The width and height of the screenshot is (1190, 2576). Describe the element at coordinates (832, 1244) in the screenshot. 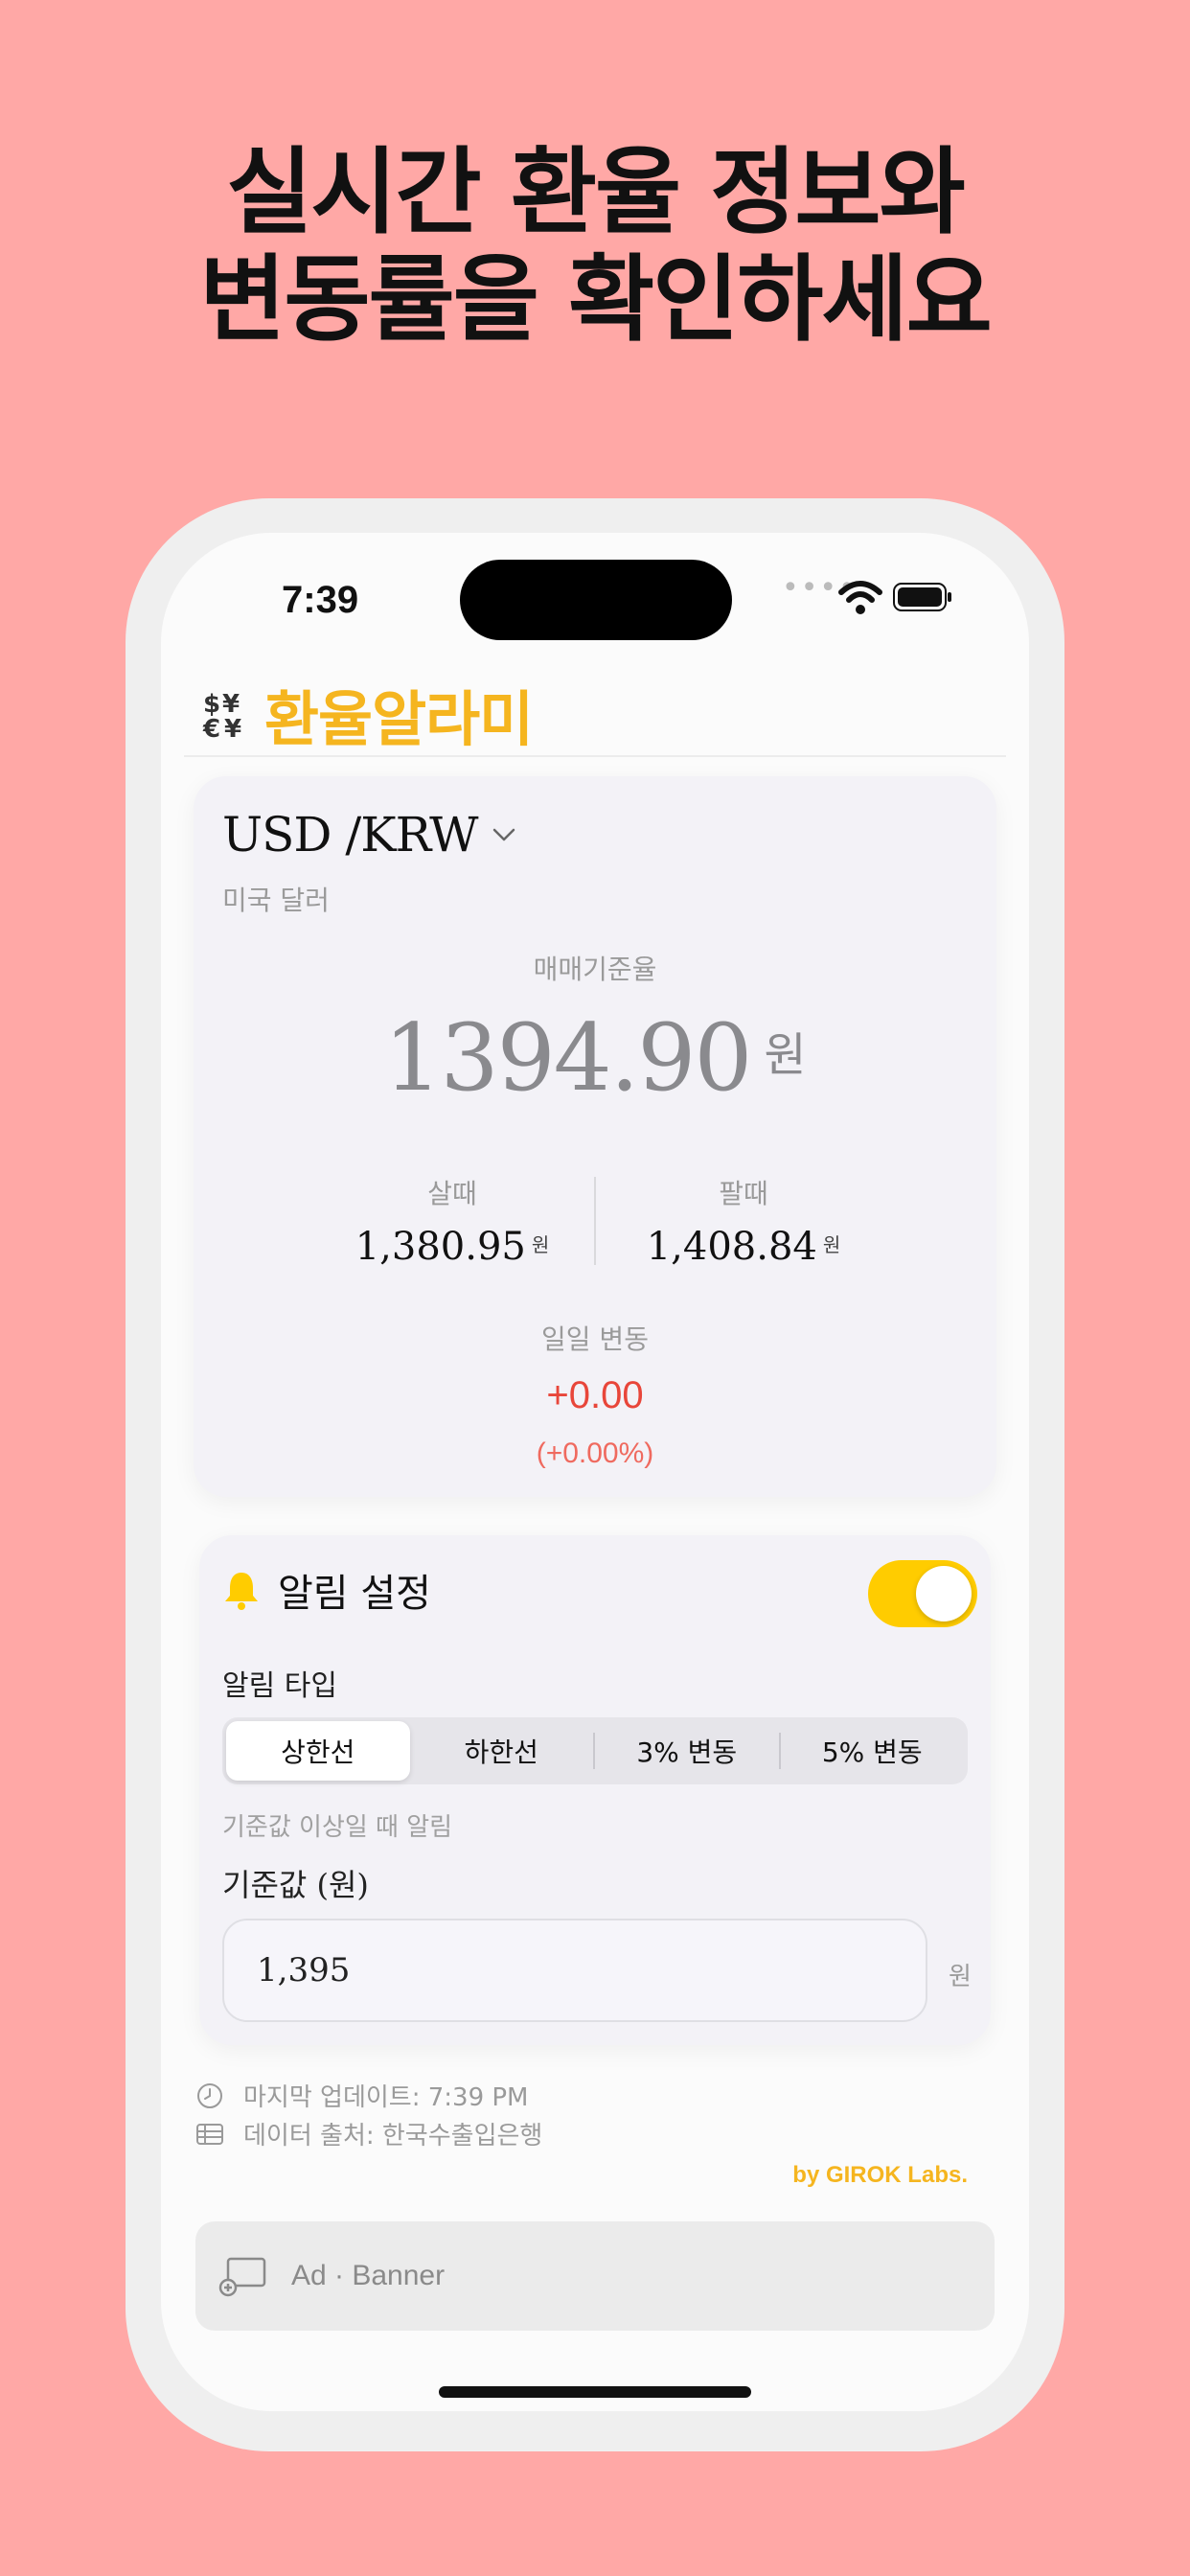

I see `sell-rate-unit: 원` at that location.